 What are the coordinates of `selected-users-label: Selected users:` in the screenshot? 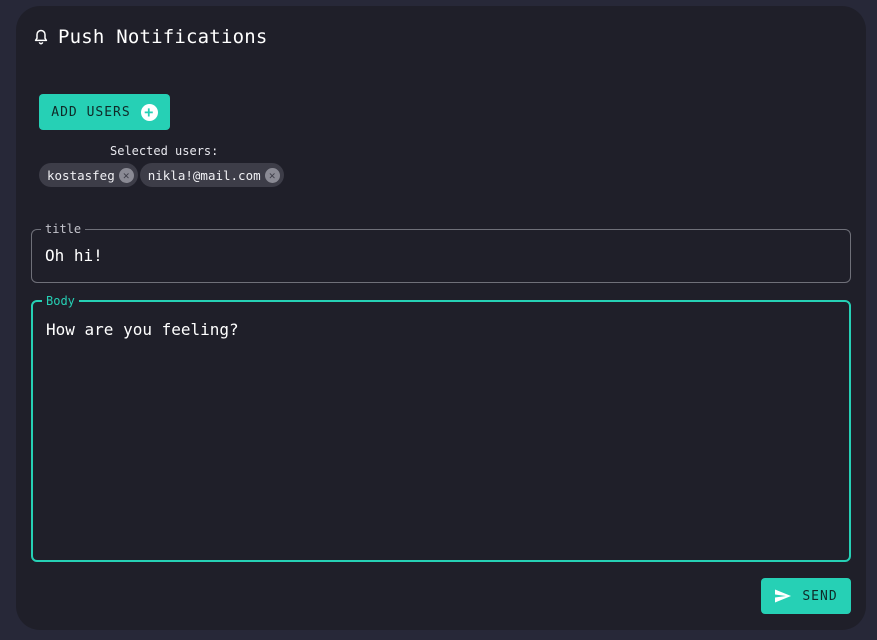 It's located at (164, 151).